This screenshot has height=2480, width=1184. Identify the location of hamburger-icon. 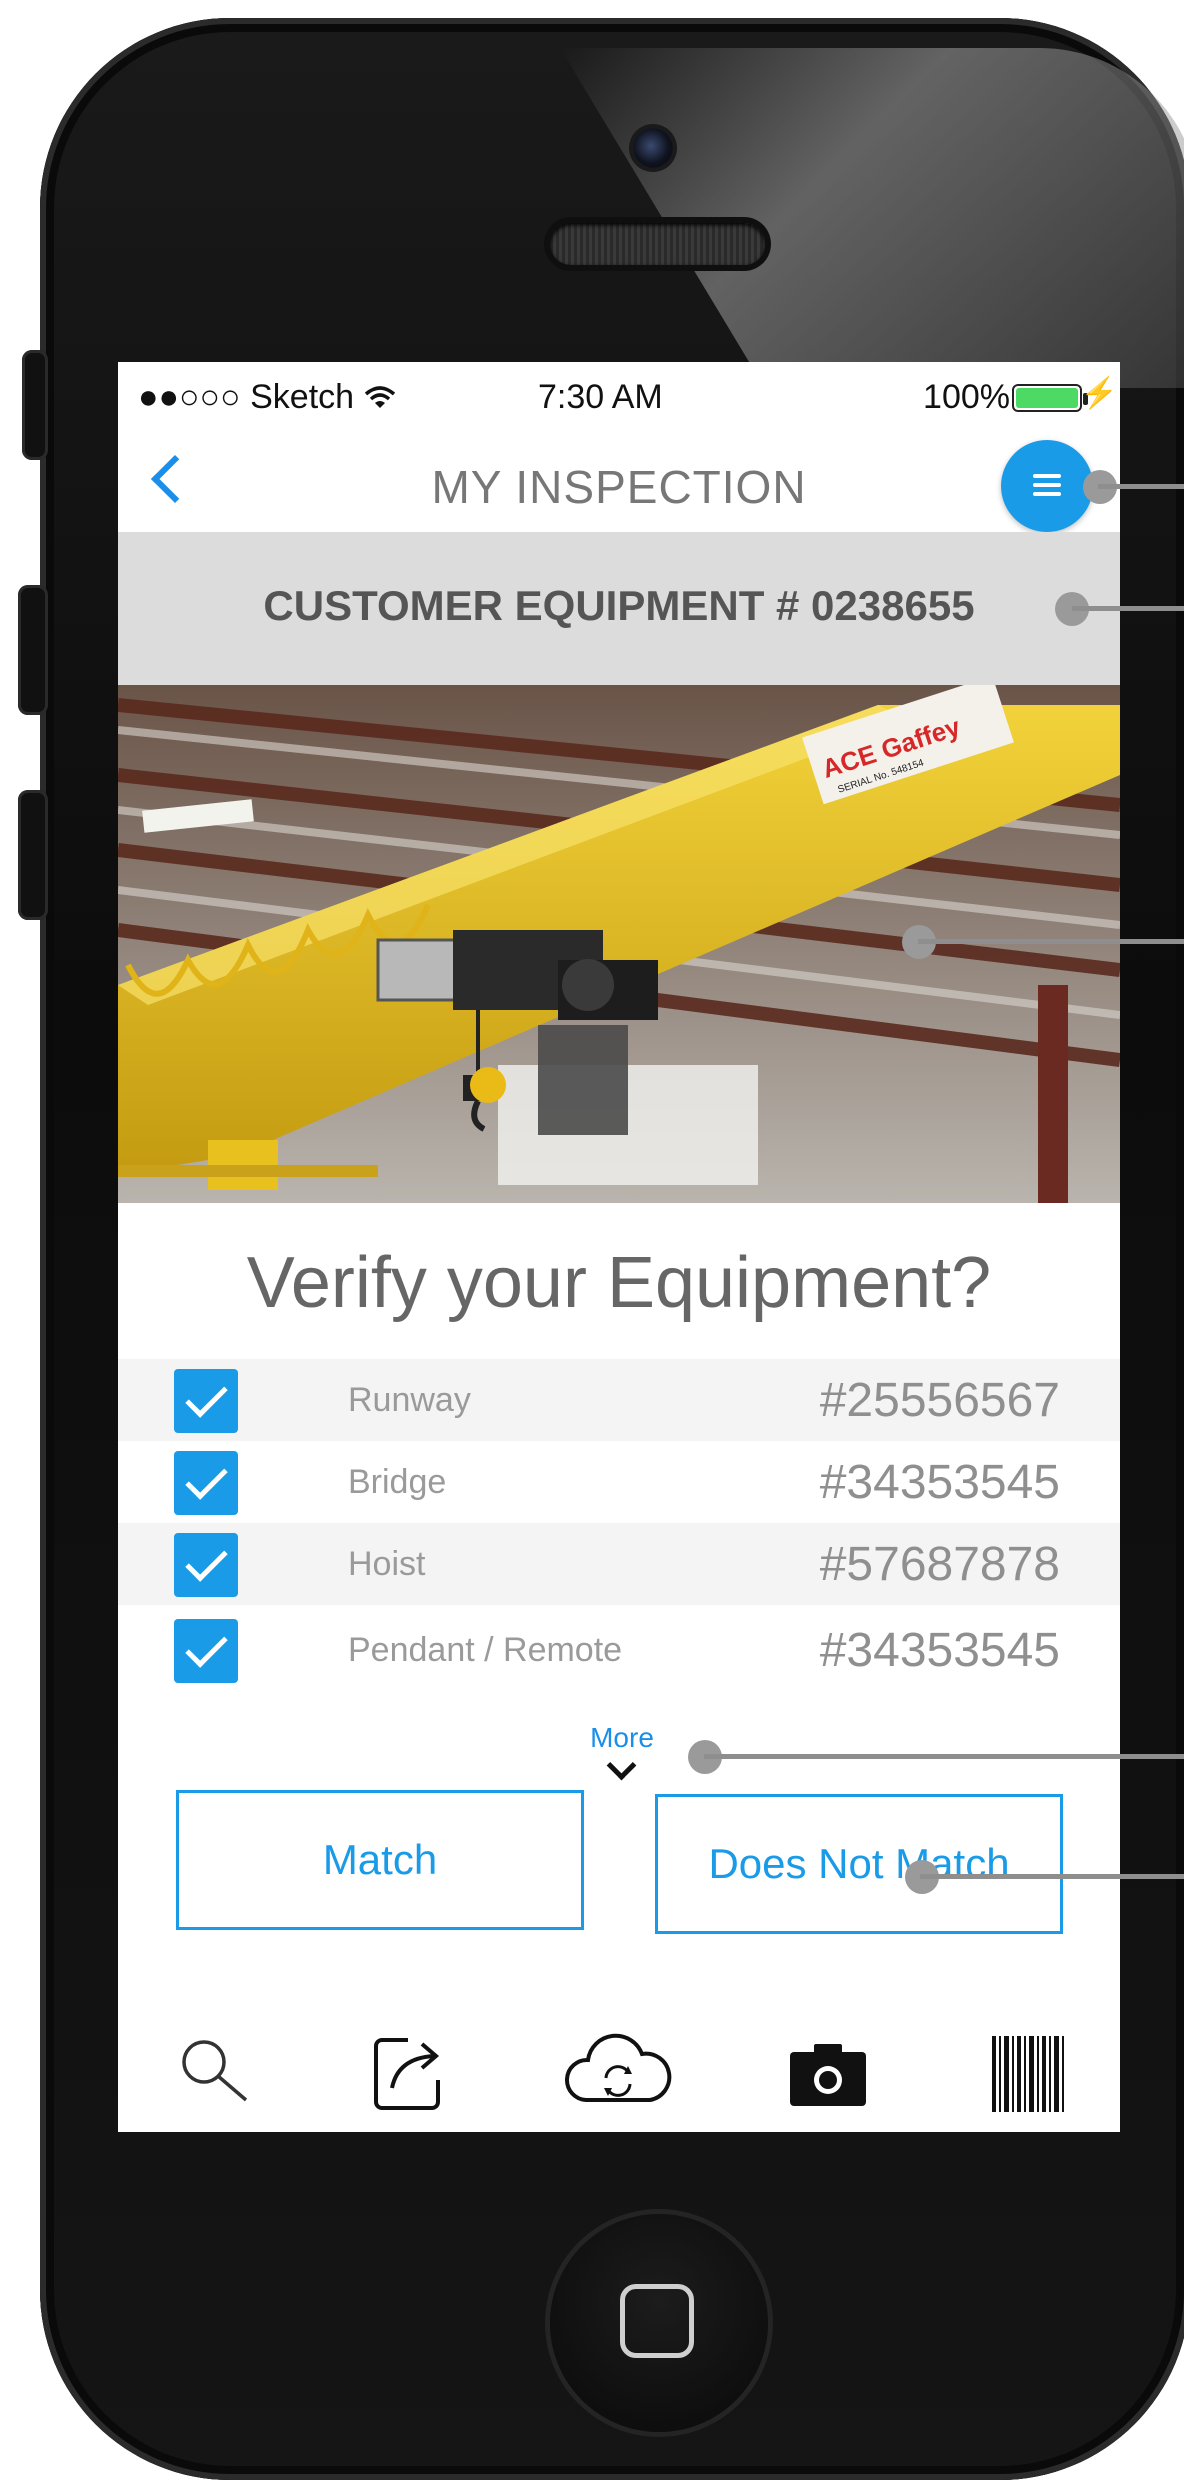
(1047, 487).